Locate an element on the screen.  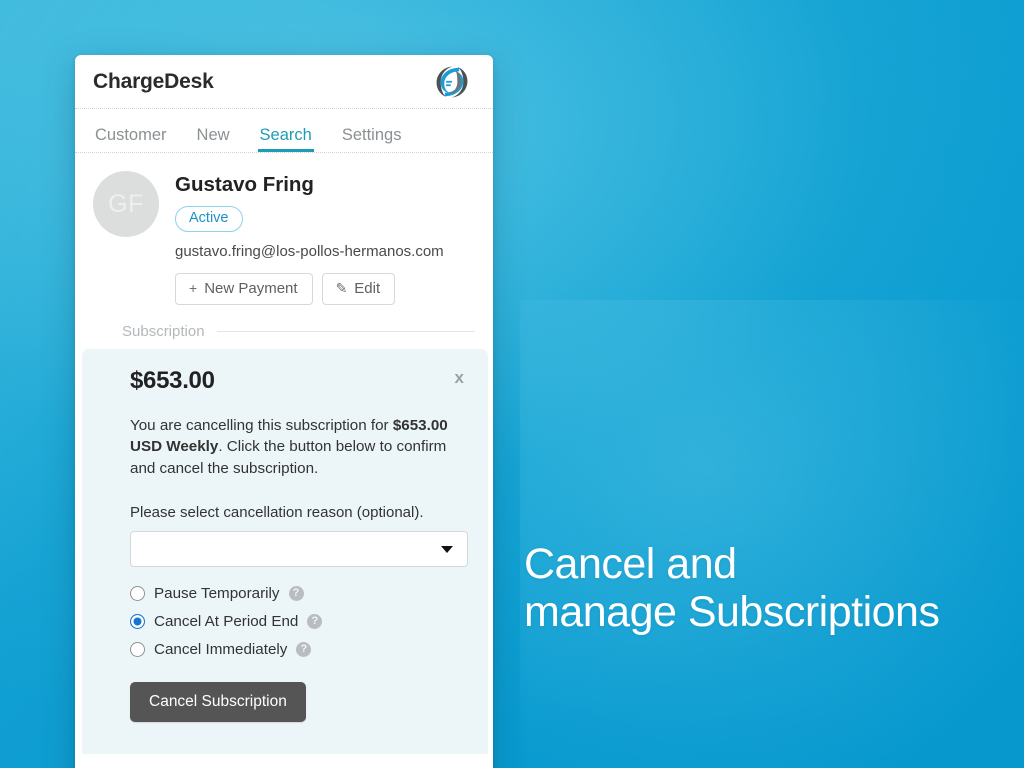
pencil-icon: ✎ is located at coordinates (341, 288).